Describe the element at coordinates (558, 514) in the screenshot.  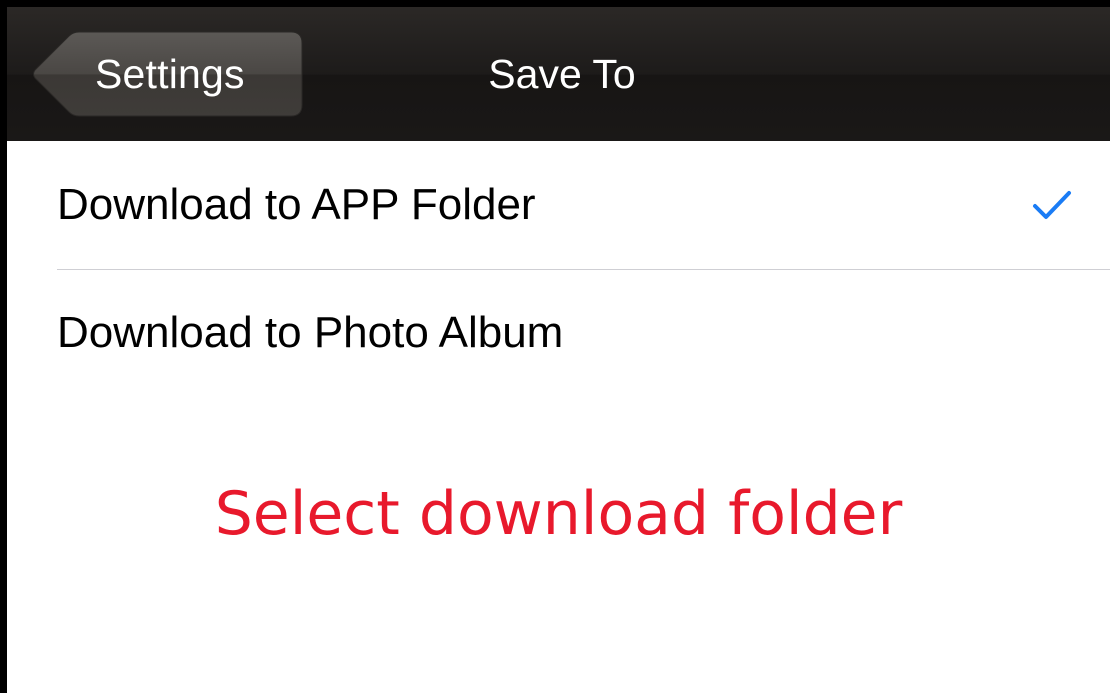
I see `annotation-caption: Select download folder` at that location.